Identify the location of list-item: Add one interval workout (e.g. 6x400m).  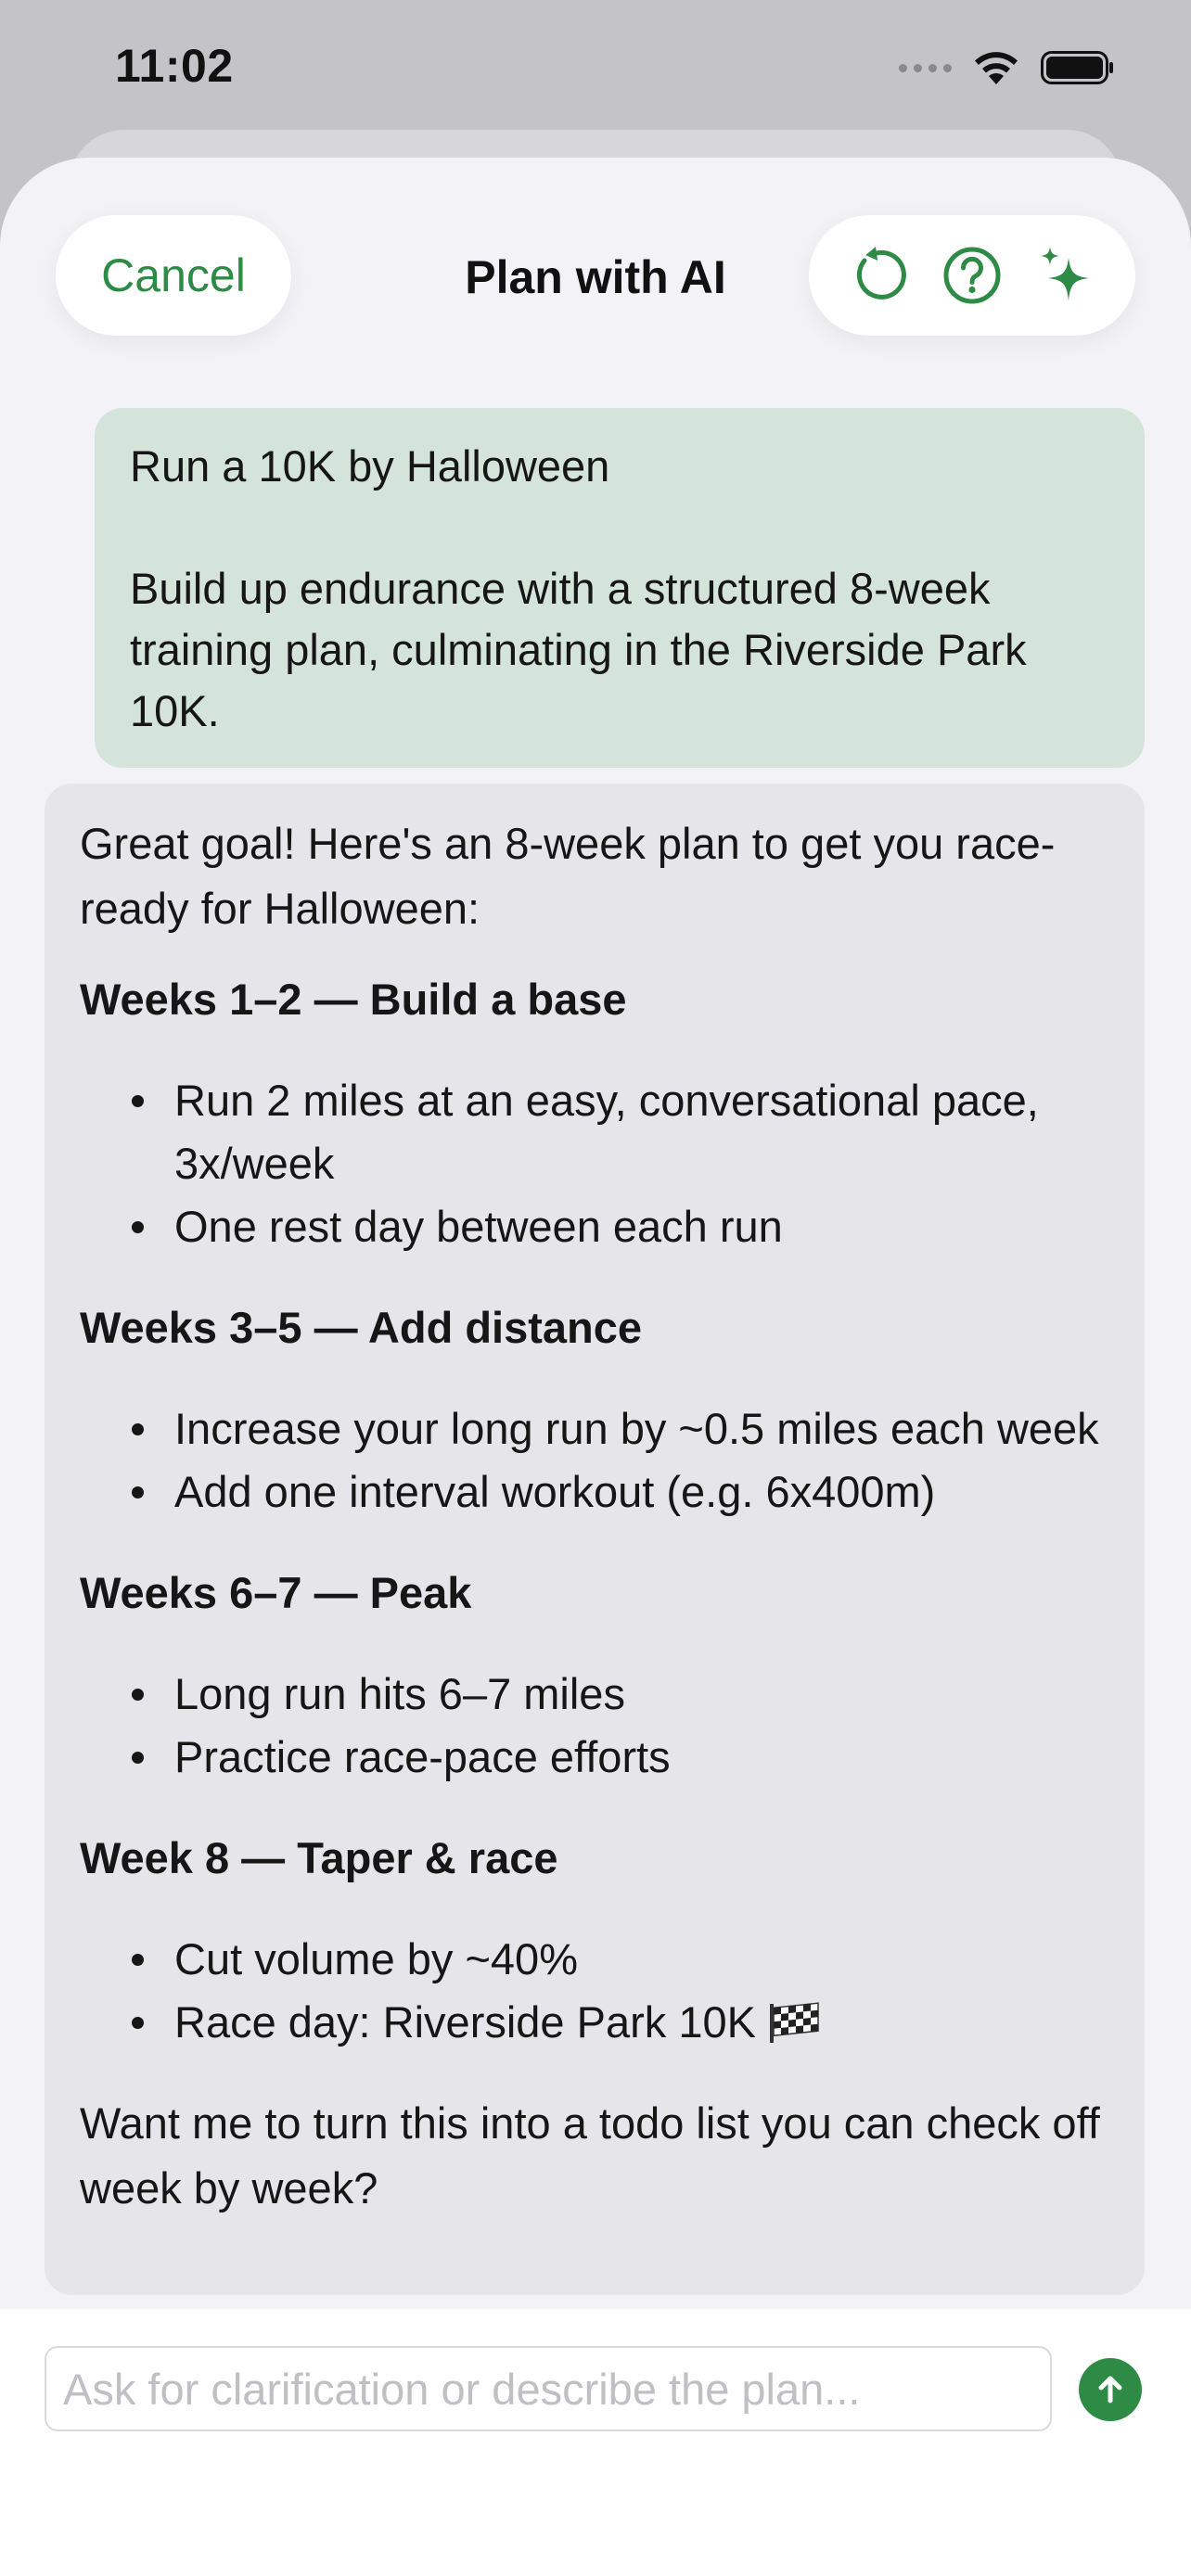
(594, 1492).